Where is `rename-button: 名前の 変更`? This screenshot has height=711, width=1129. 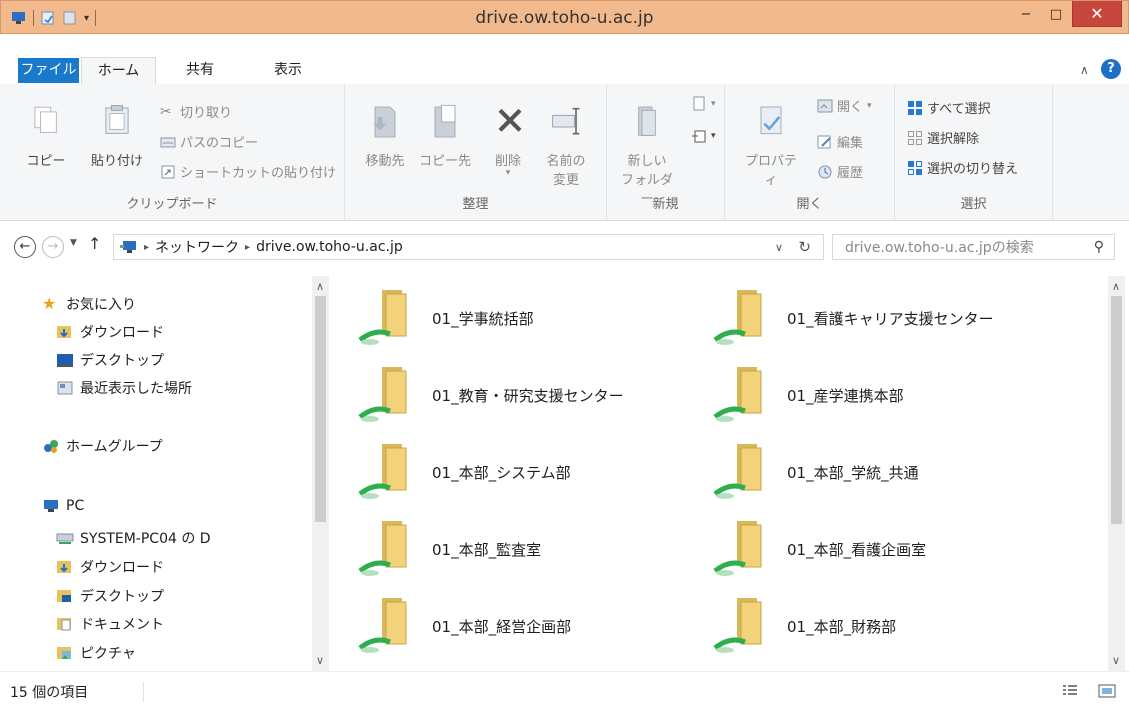
rename-button: 名前の 変更 is located at coordinates (566, 145).